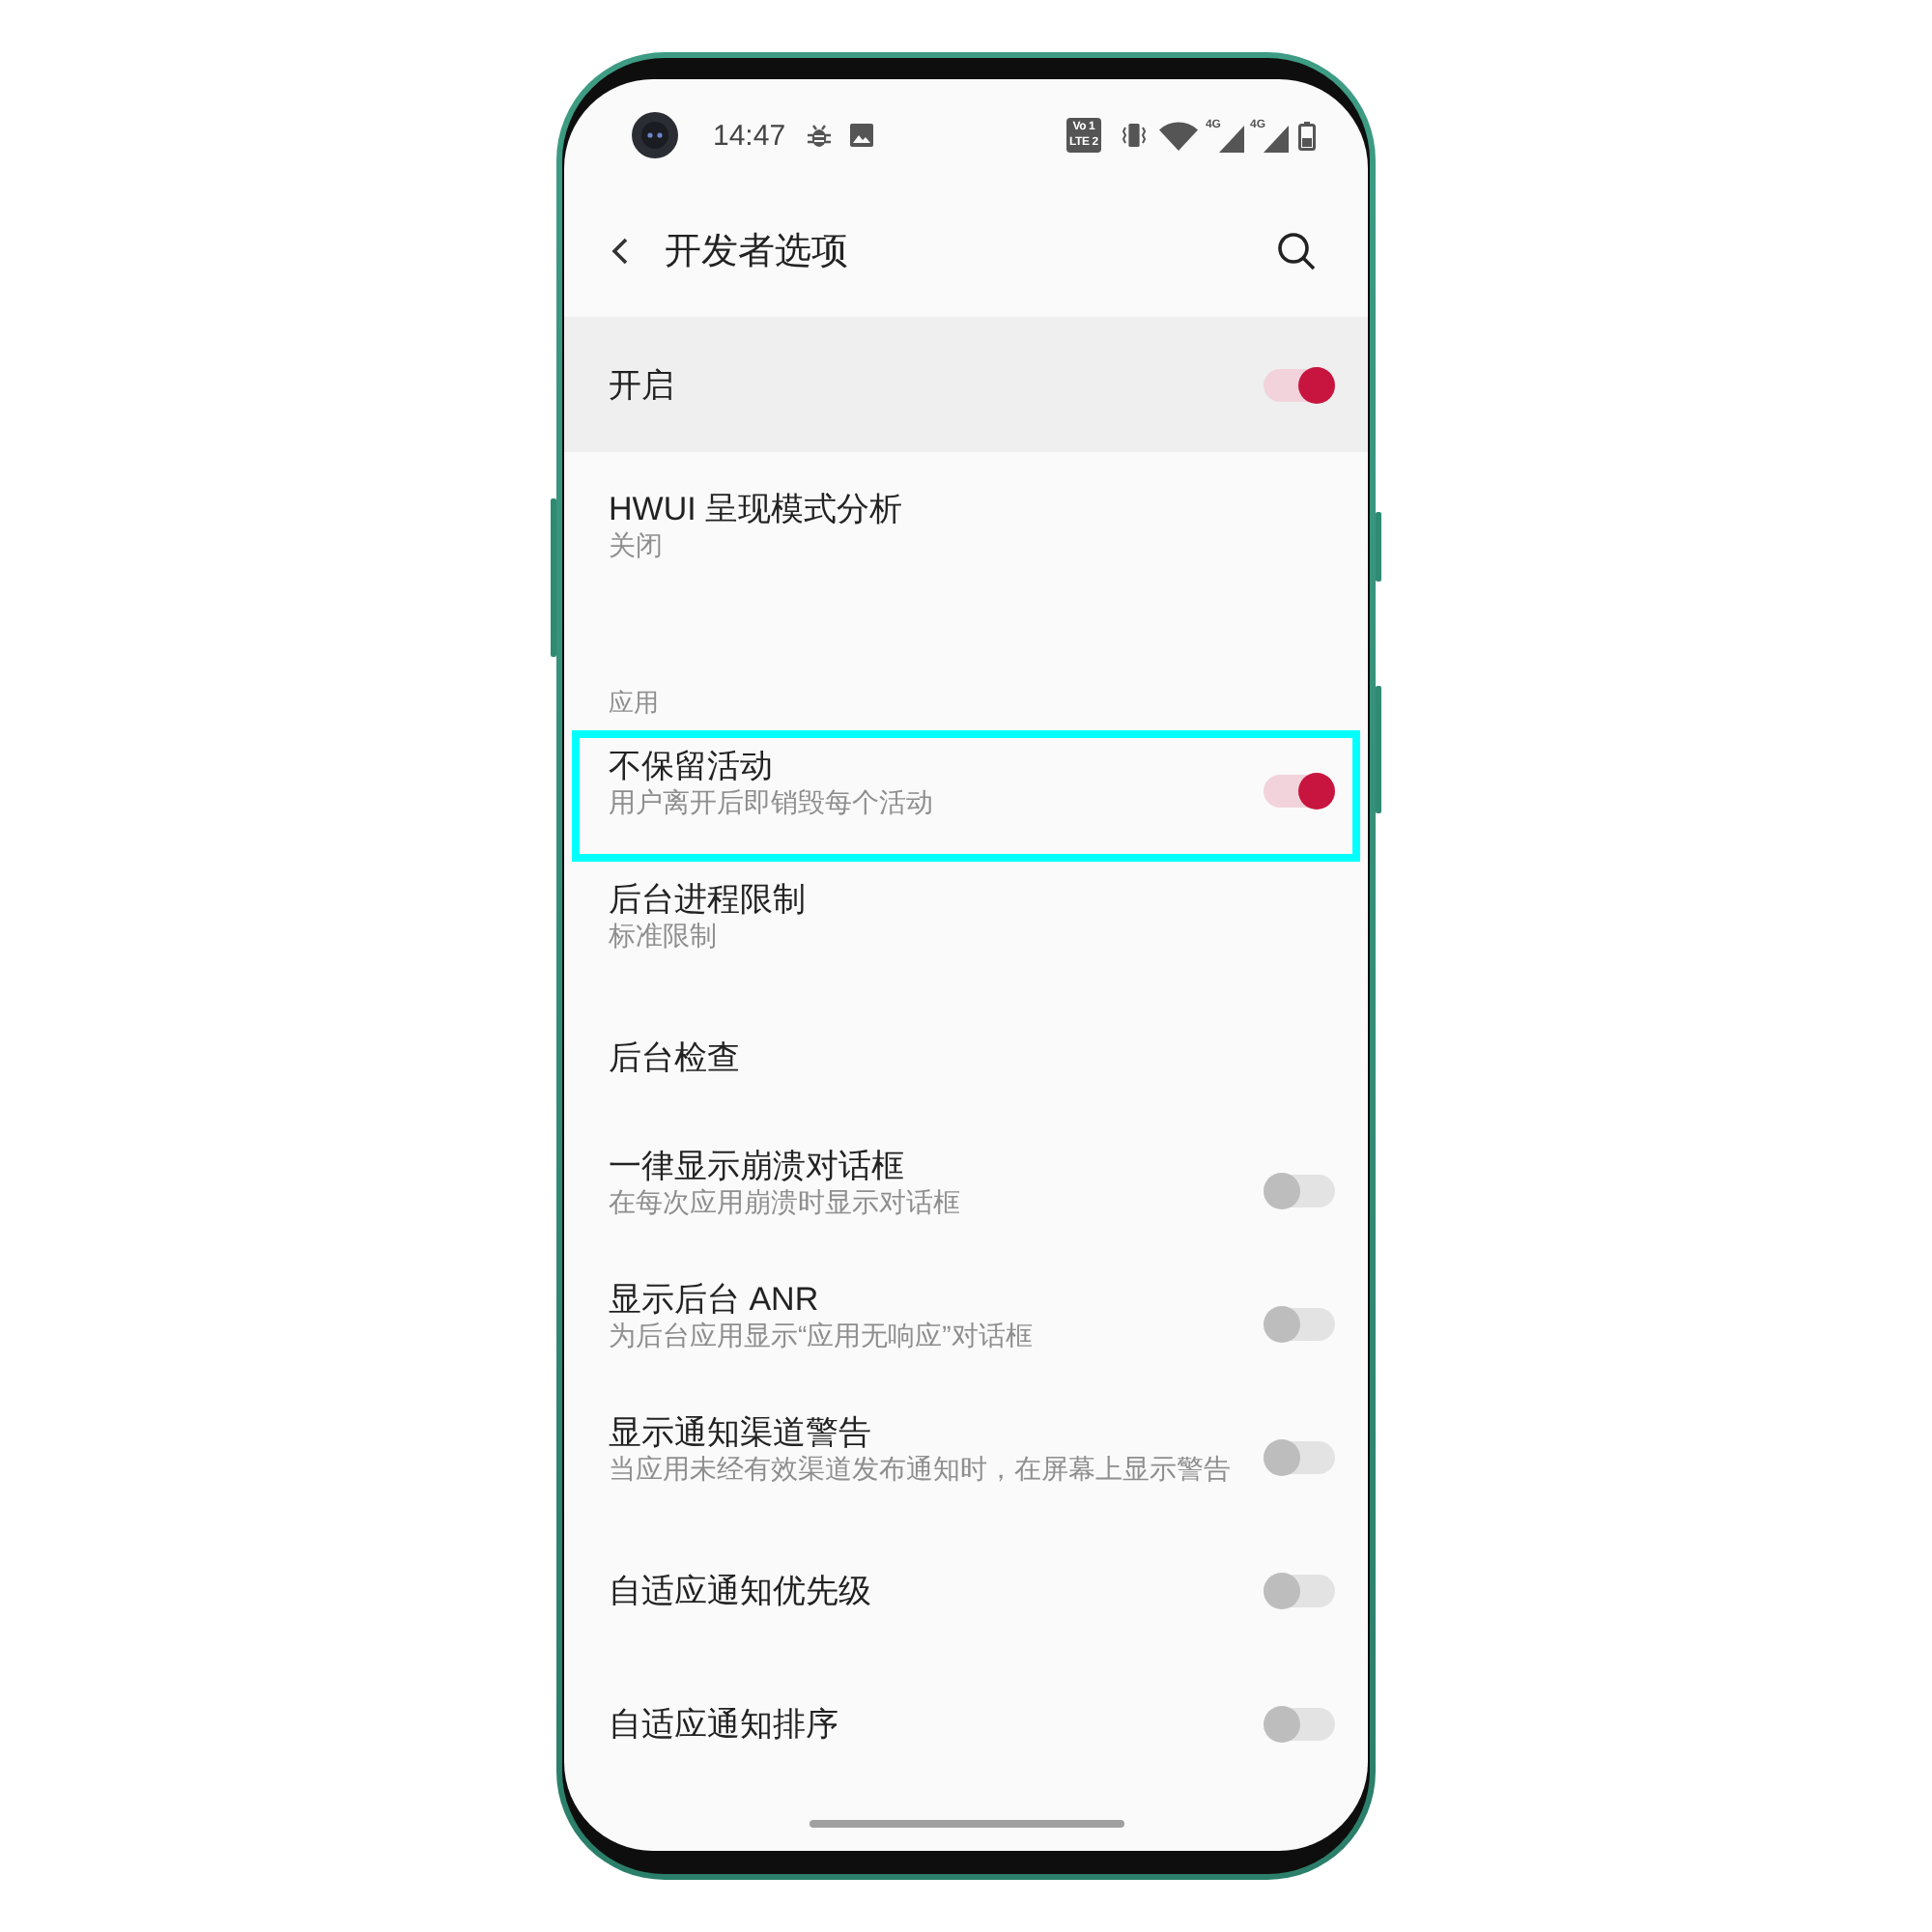 The height and width of the screenshot is (1932, 1932). Describe the element at coordinates (691, 767) in the screenshot. I see `setting-title: 不保留活动` at that location.